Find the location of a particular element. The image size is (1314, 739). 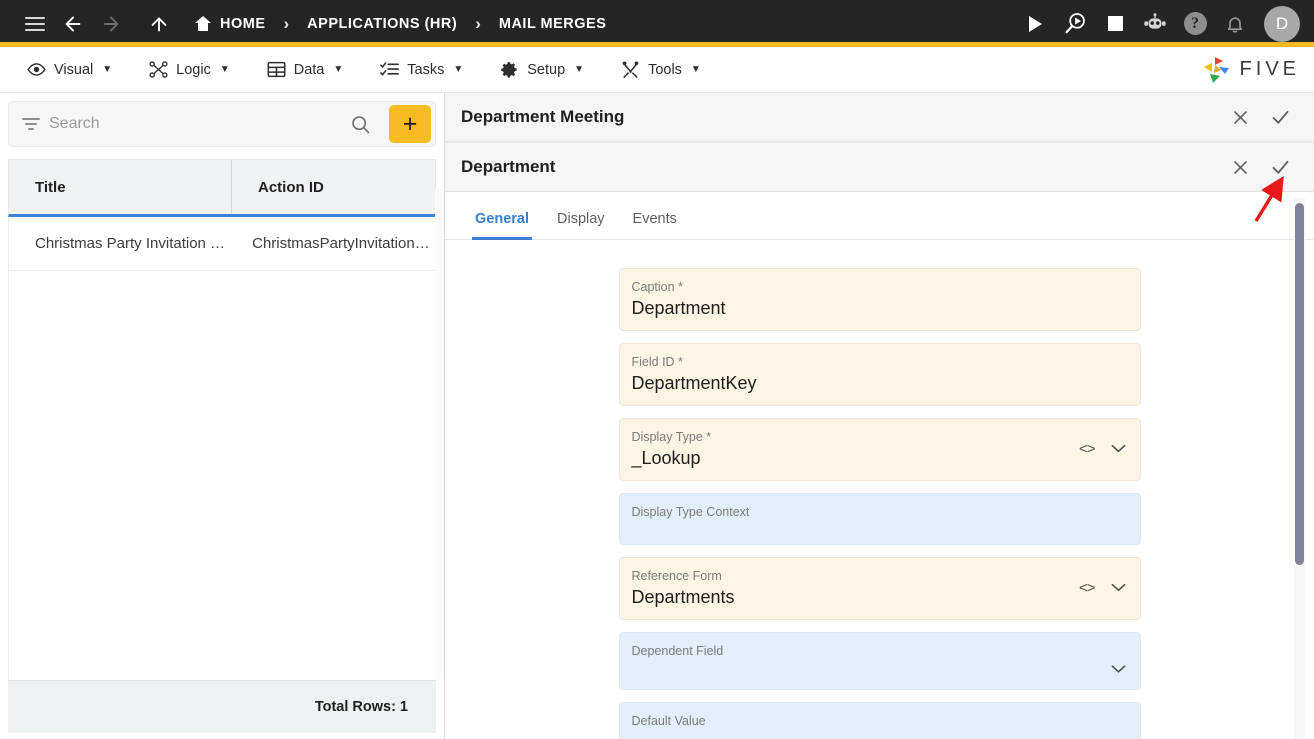

five-logo: FIVE is located at coordinates (1250, 70).